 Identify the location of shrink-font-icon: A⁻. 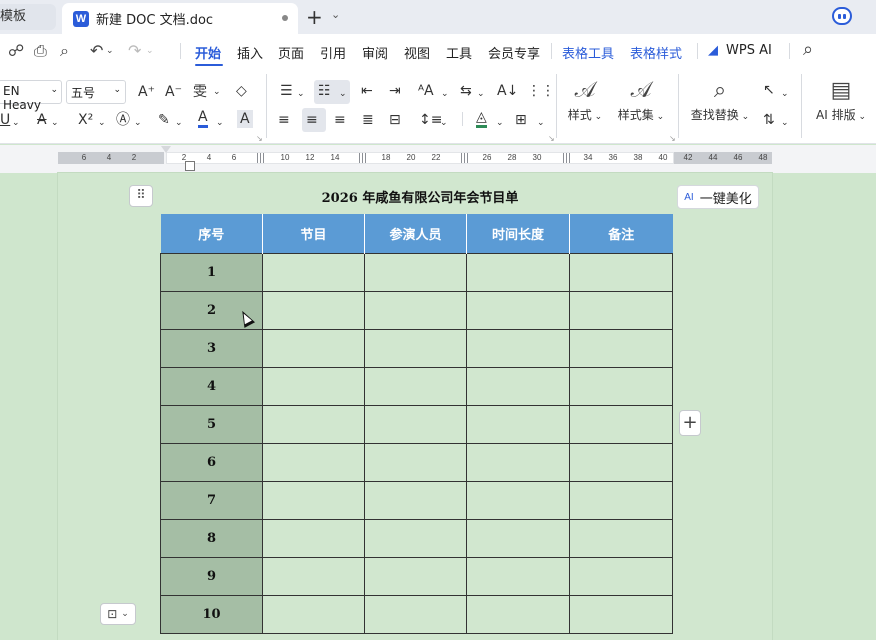
(173, 92).